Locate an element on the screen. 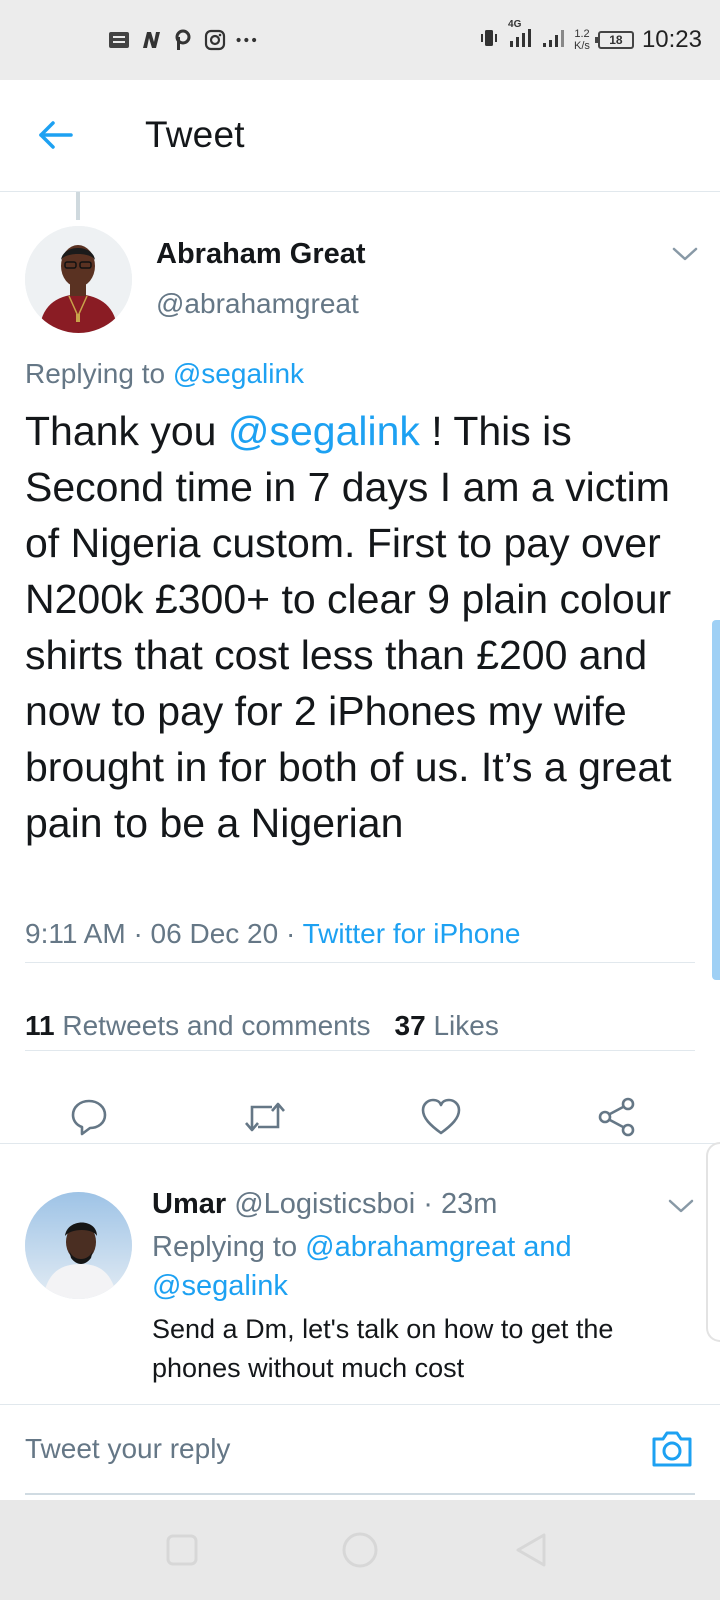 This screenshot has height=1600, width=720. status-bar: 4G 1.2 K/s 18 10:23 is located at coordinates (360, 40).